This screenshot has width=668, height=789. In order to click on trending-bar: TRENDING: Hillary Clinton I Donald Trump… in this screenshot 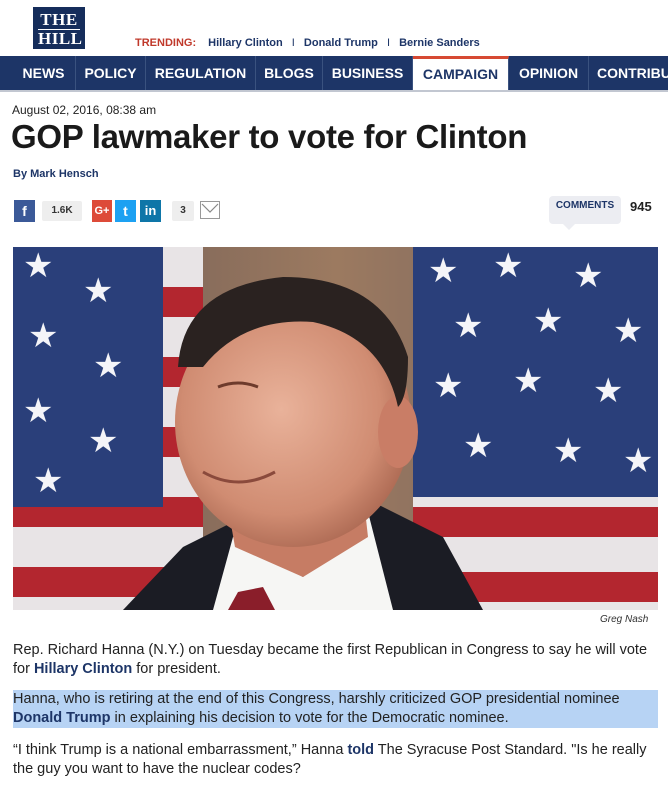, I will do `click(307, 43)`.